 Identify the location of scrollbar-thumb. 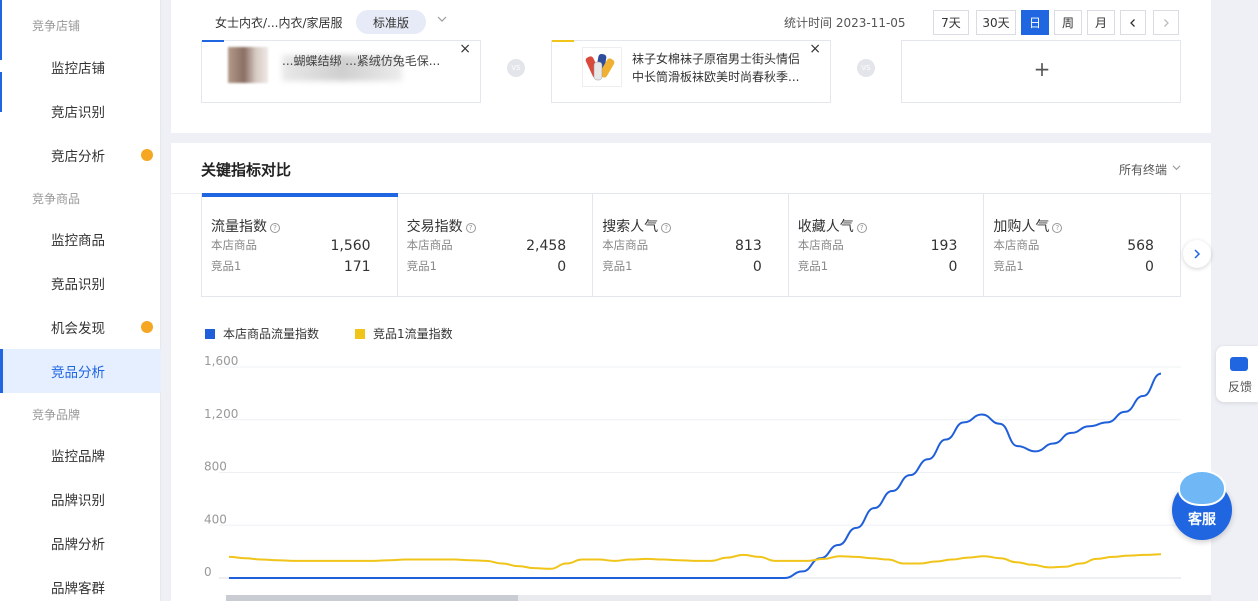
(372, 598).